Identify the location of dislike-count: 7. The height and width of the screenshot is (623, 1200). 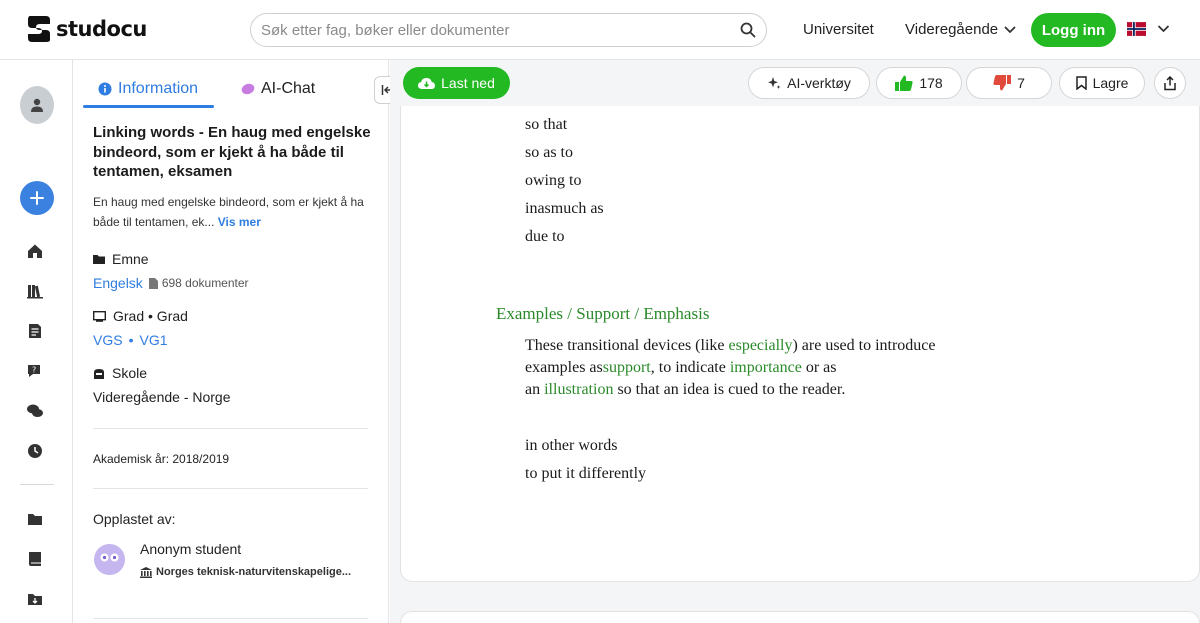
(1021, 83).